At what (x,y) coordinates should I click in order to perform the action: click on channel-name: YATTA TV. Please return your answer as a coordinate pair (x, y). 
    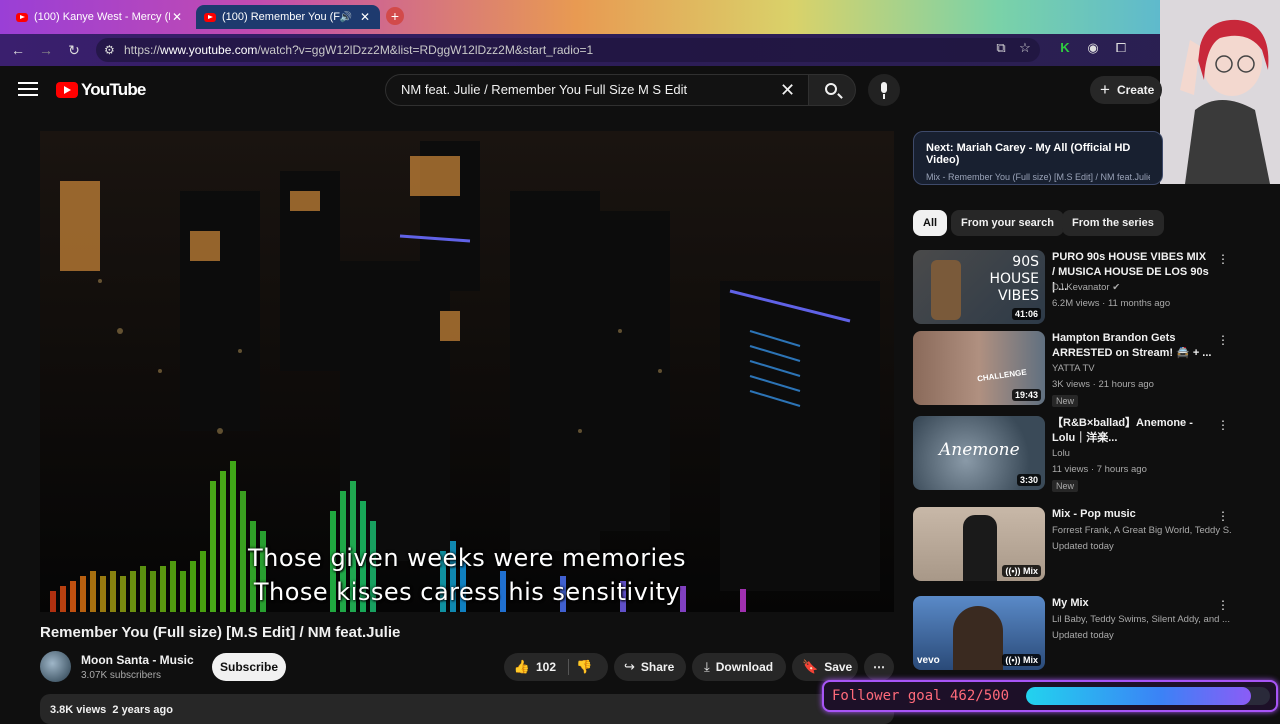
    Looking at the image, I should click on (1142, 368).